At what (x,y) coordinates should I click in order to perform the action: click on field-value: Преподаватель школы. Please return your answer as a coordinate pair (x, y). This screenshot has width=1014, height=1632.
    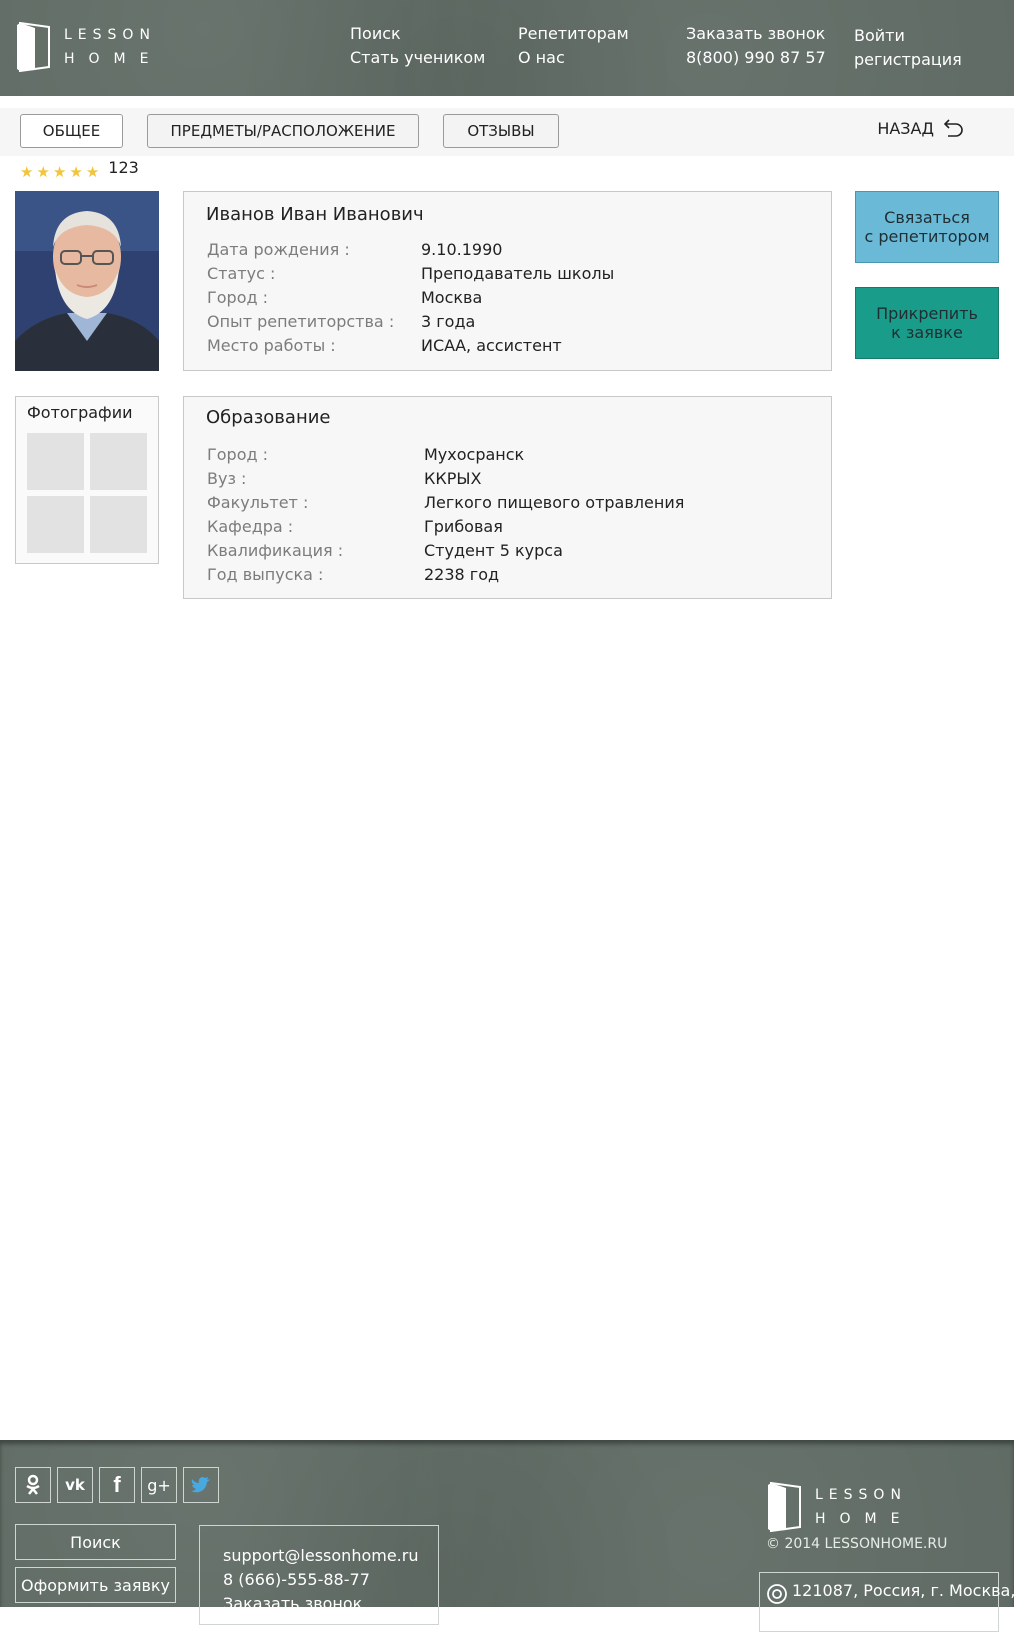
    Looking at the image, I should click on (518, 273).